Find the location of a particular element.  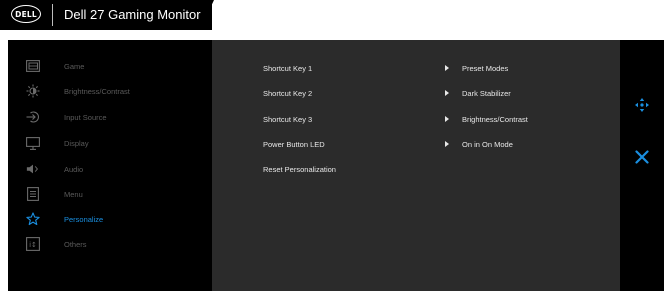

sidebar-item-label: Game is located at coordinates (74, 66).